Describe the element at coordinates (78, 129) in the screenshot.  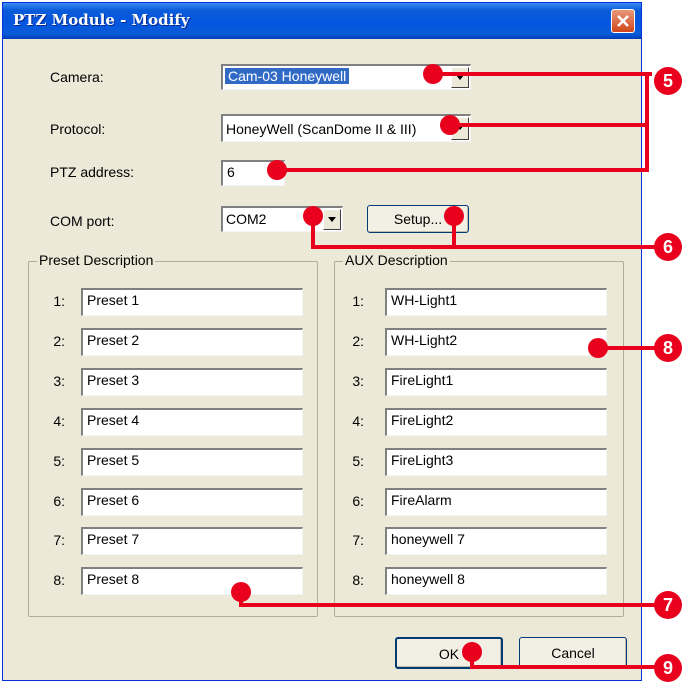
I see `protocol-label: Protocol:` at that location.